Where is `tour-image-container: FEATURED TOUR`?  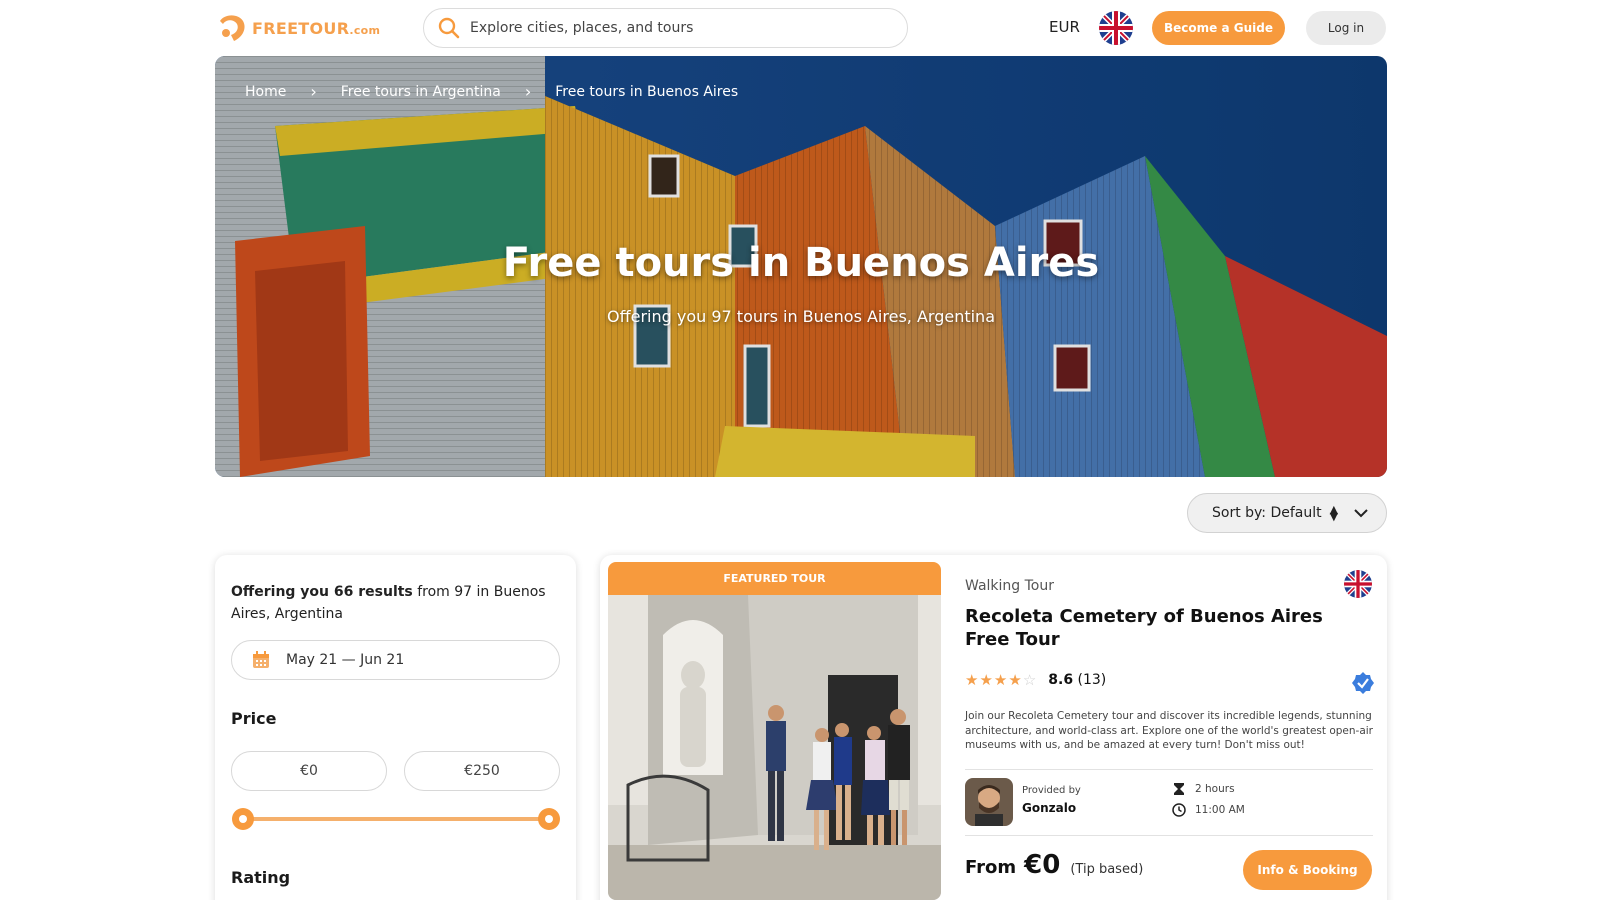
tour-image-container: FEATURED TOUR is located at coordinates (774, 731).